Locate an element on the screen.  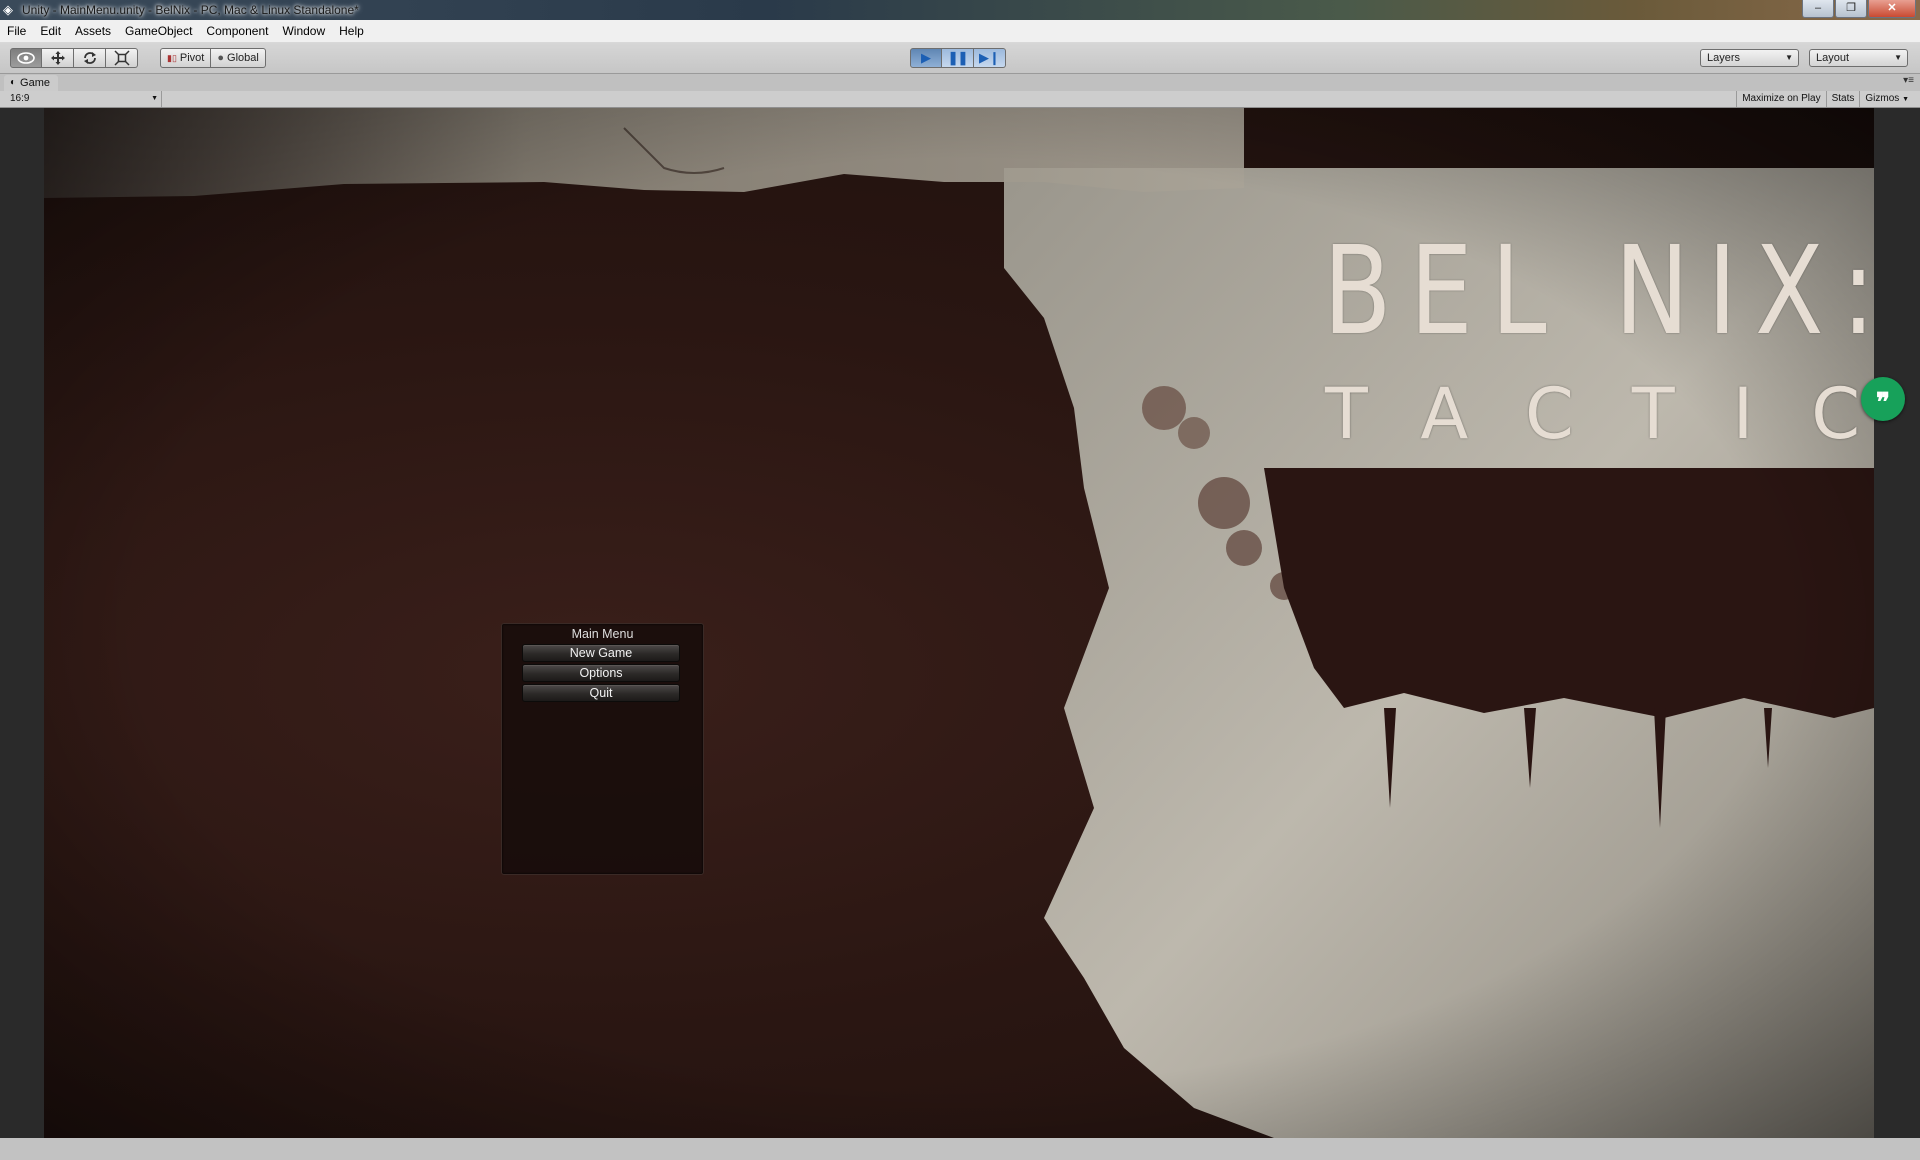
global-button: ● Global is located at coordinates (238, 58).